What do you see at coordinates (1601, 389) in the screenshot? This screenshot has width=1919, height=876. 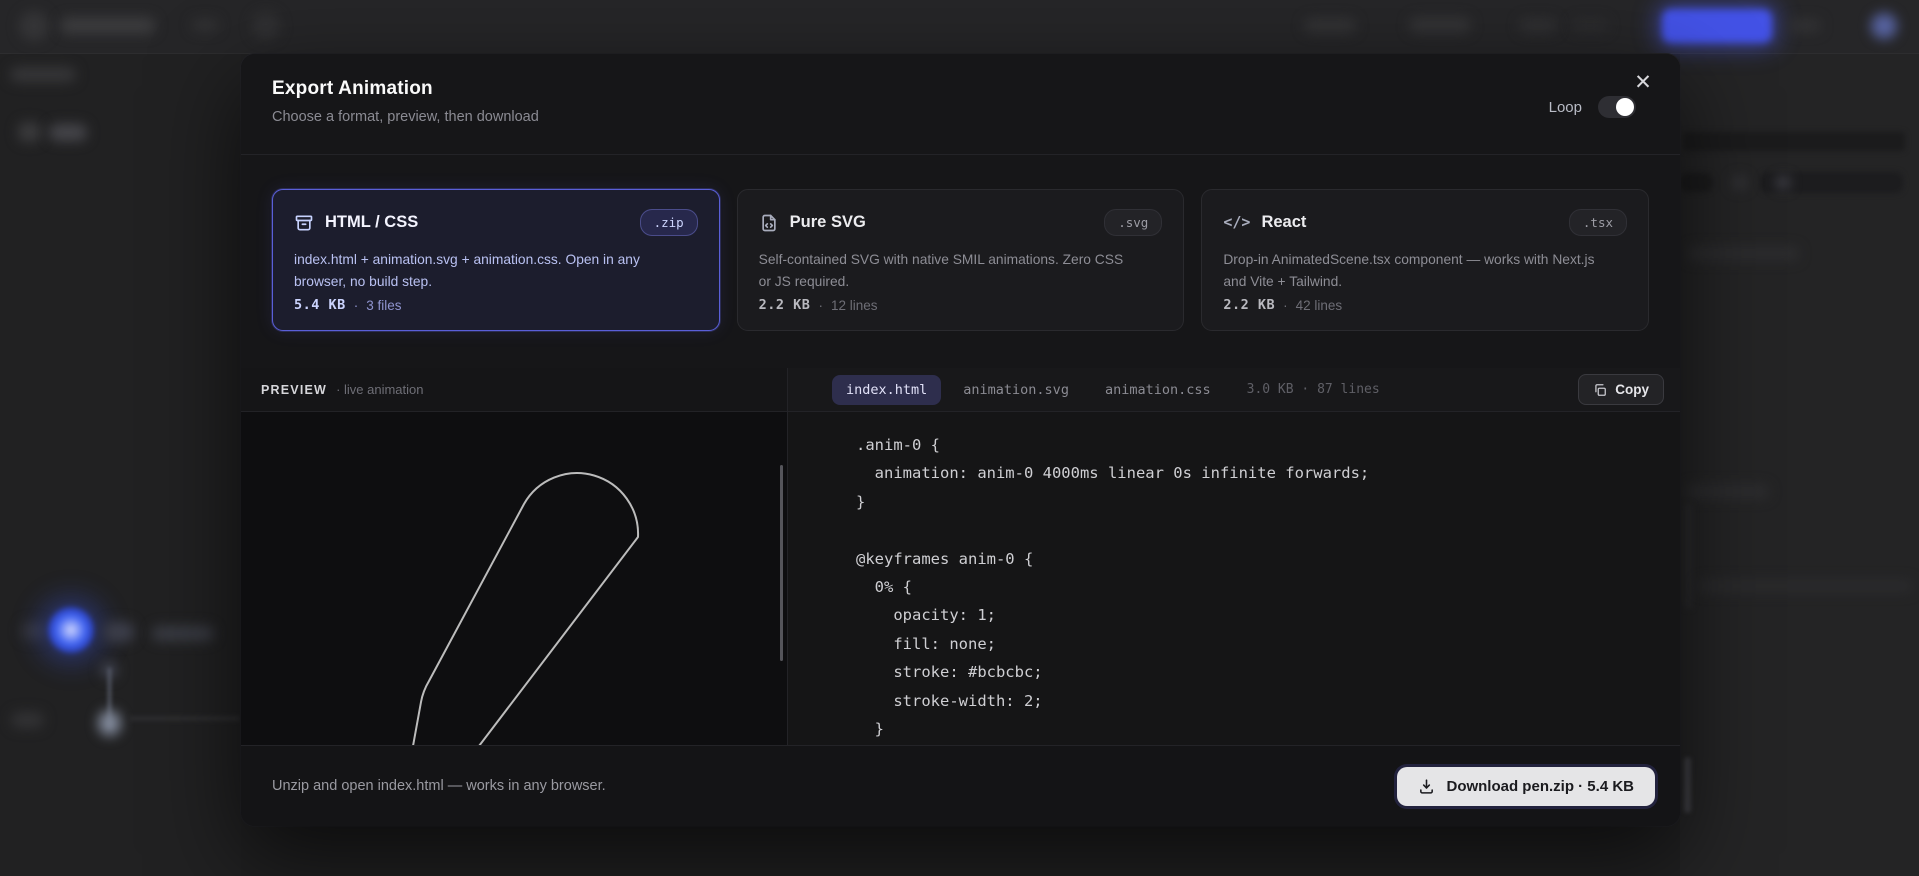 I see `copy-icon` at bounding box center [1601, 389].